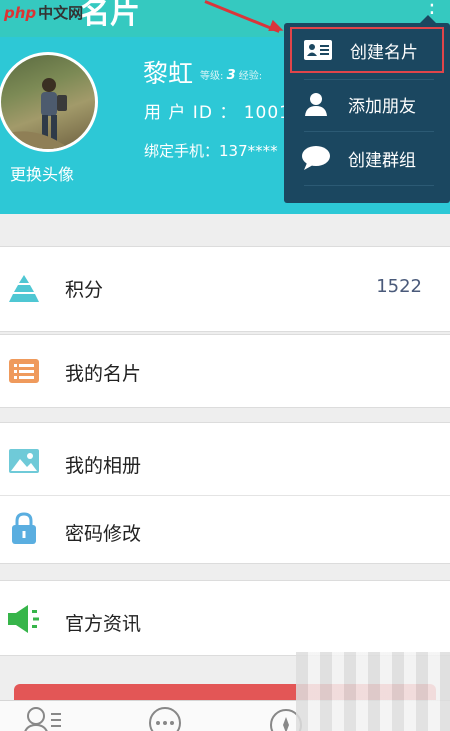 The image size is (450, 731). What do you see at coordinates (24, 289) in the screenshot?
I see `pyramid-icon` at bounding box center [24, 289].